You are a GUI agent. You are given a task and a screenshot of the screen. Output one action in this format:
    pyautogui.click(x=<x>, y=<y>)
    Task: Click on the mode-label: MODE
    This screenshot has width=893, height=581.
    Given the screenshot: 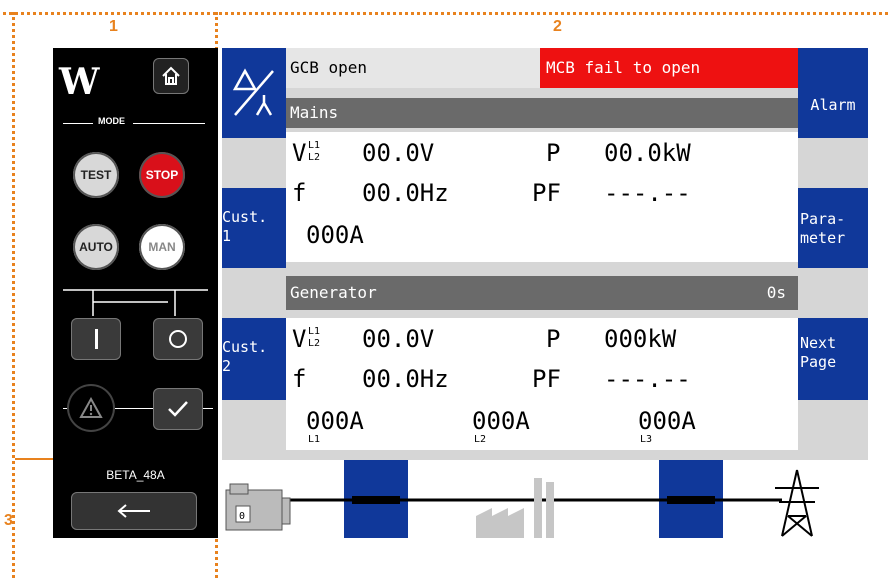 What is the action you would take?
    pyautogui.click(x=111, y=121)
    